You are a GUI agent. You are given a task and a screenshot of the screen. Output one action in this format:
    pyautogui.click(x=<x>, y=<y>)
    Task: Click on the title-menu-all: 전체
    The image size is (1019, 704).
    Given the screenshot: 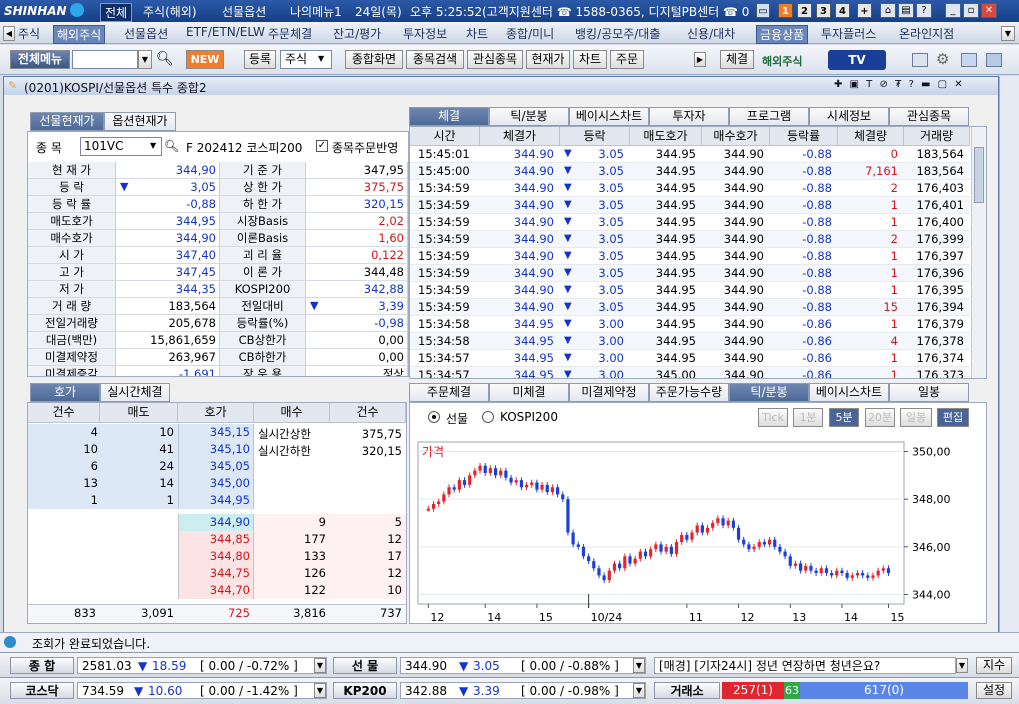 What is the action you would take?
    pyautogui.click(x=116, y=12)
    